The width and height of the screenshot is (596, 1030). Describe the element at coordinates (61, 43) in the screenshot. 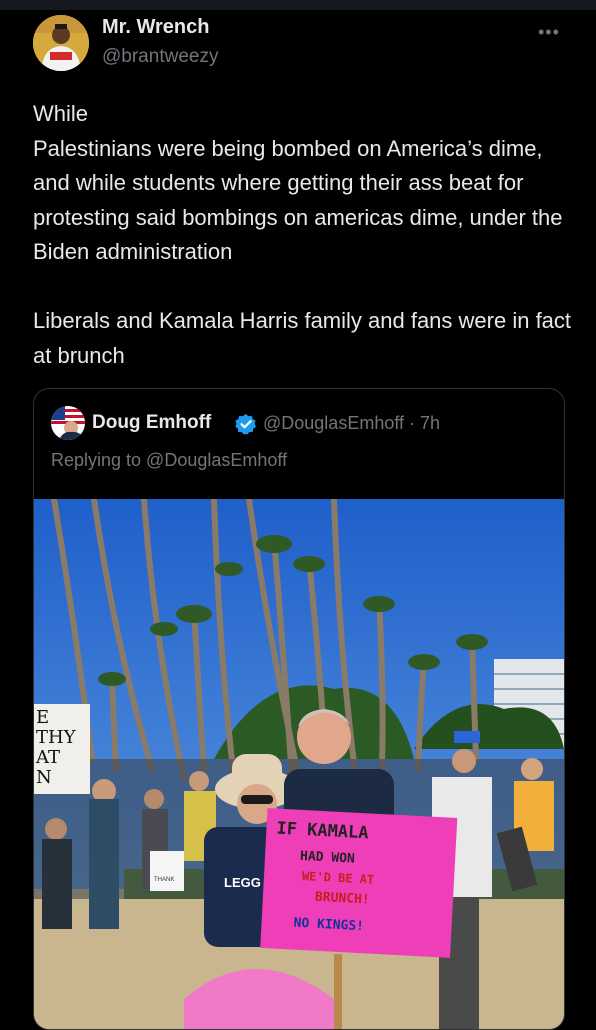

I see `author-avatar` at that location.